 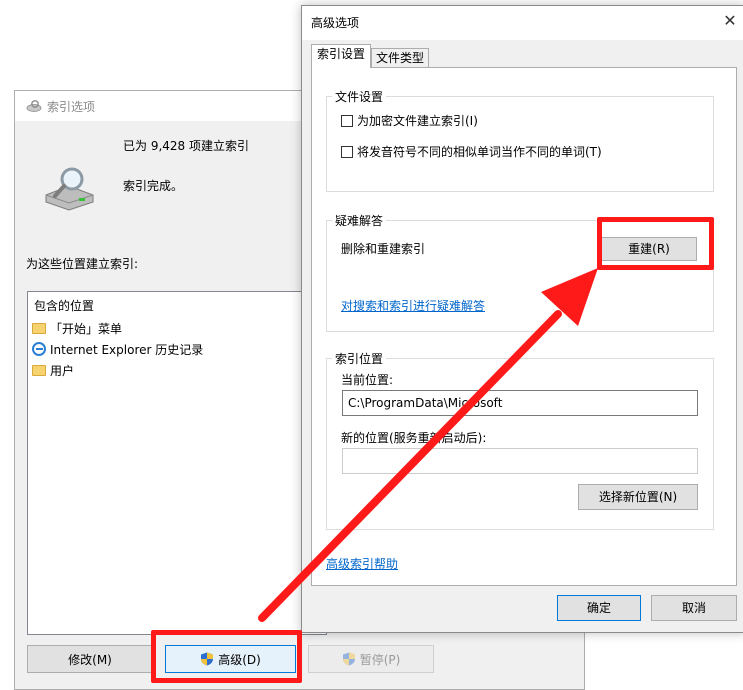 I want to click on new-location-field, so click(x=520, y=461).